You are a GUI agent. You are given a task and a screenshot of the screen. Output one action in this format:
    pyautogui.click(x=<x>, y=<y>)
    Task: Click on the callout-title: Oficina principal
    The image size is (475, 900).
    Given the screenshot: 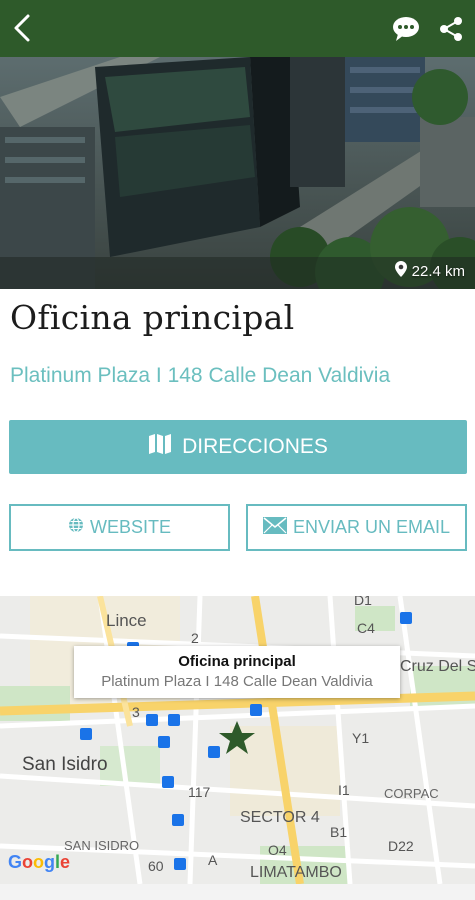 What is the action you would take?
    pyautogui.click(x=237, y=661)
    